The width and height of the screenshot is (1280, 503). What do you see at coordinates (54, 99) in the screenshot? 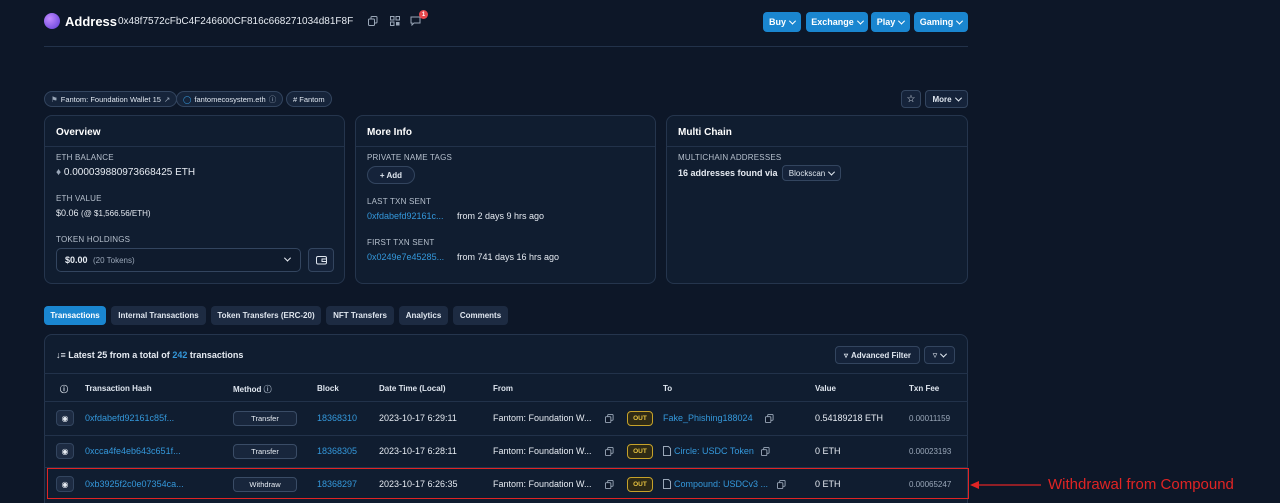
I see `tag-icon: ⚑` at bounding box center [54, 99].